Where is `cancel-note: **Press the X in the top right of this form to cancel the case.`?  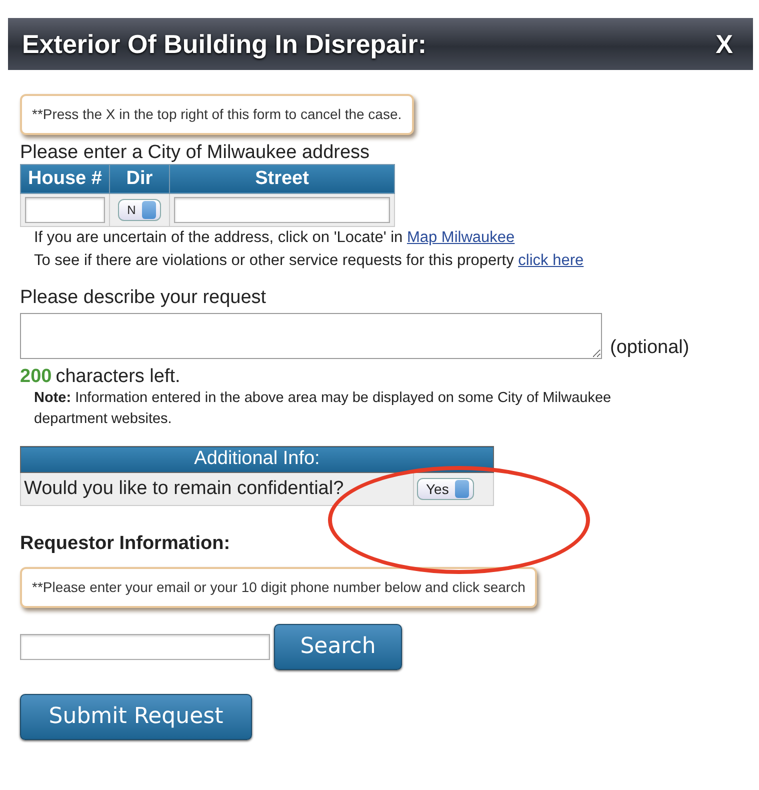
cancel-note: **Press the X in the top right of this form to cancel the case. is located at coordinates (217, 114).